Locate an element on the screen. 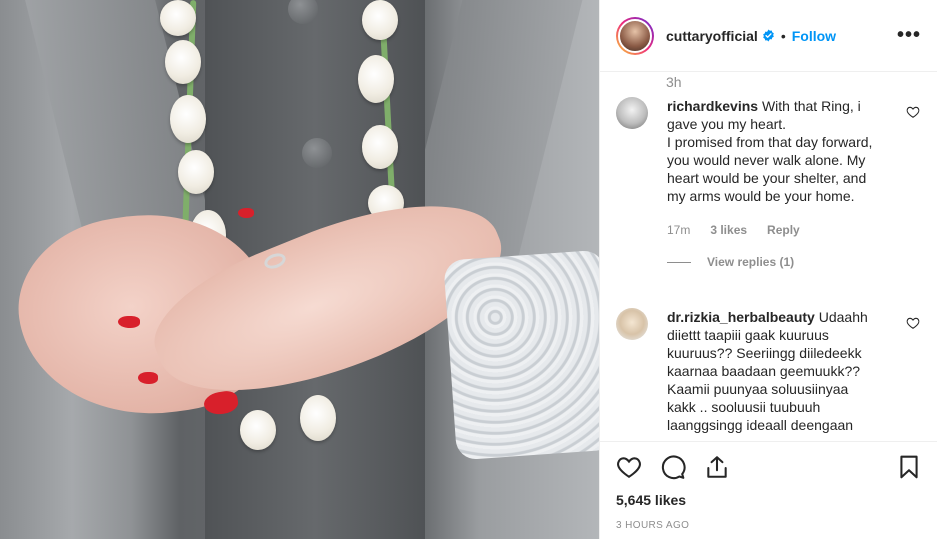 The height and width of the screenshot is (539, 937). verified-badge-icon is located at coordinates (768, 35).